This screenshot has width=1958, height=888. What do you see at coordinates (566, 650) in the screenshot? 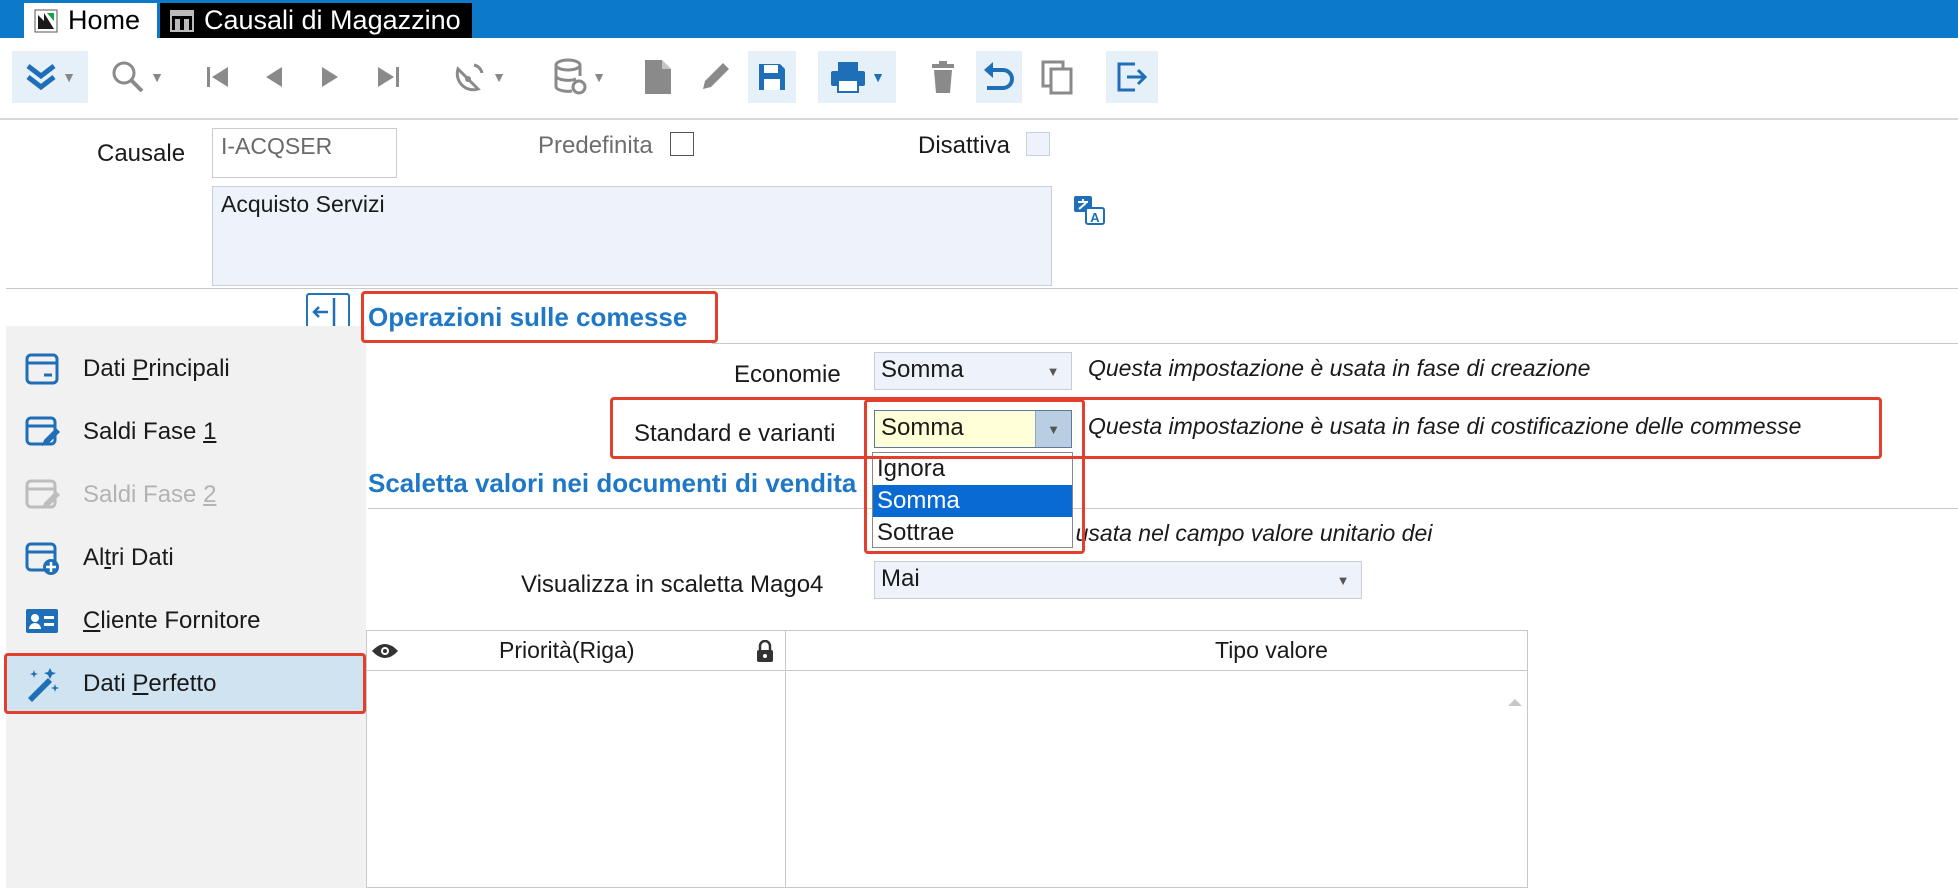
I see `grid-col-priorita: Priorità(Riga)` at bounding box center [566, 650].